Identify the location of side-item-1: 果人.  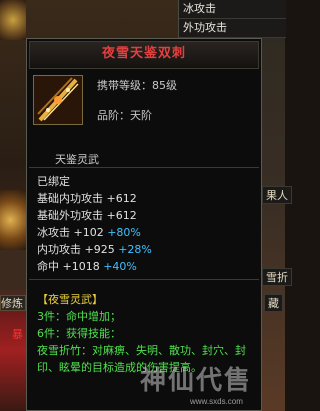
(277, 195).